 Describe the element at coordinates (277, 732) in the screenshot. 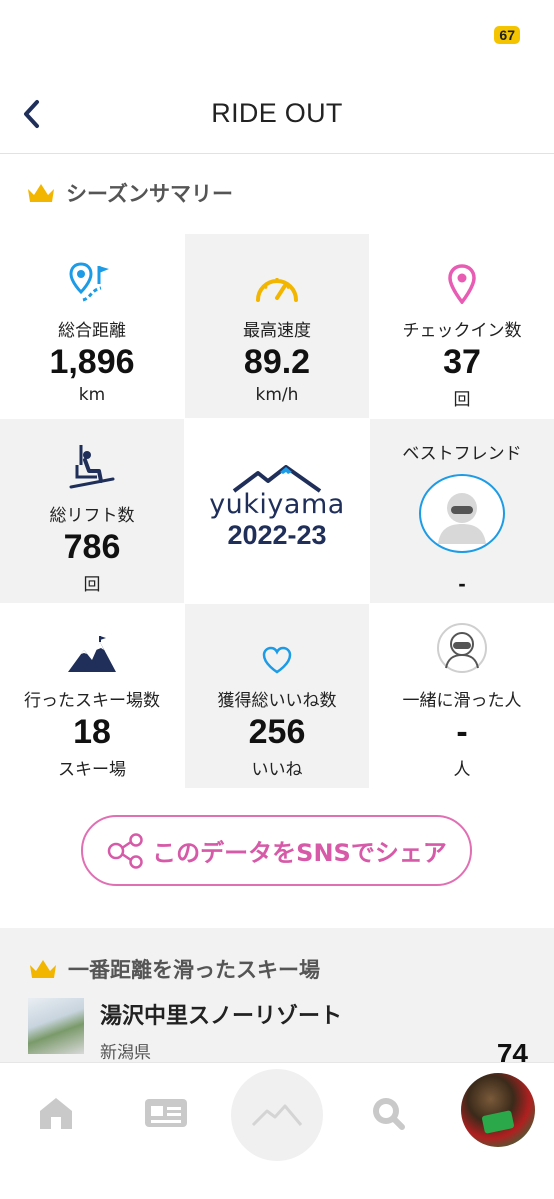

I see `stat-value: 256` at that location.